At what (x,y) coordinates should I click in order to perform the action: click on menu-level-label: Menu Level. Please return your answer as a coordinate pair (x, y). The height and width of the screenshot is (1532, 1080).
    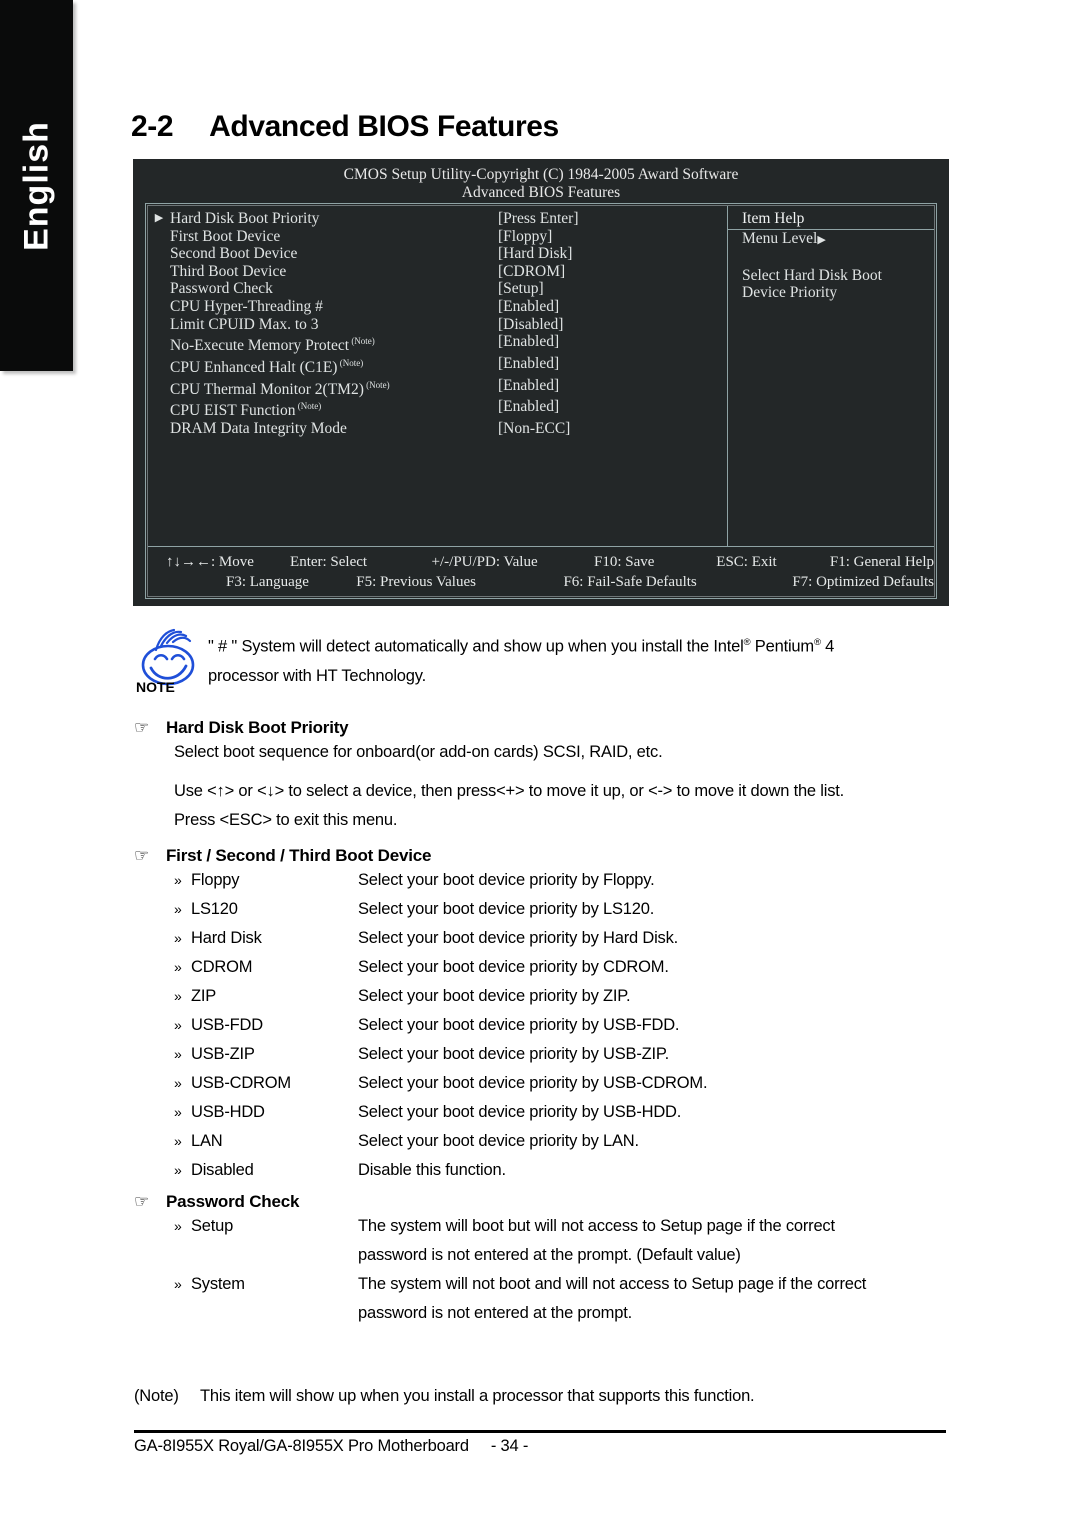
    Looking at the image, I should click on (780, 238).